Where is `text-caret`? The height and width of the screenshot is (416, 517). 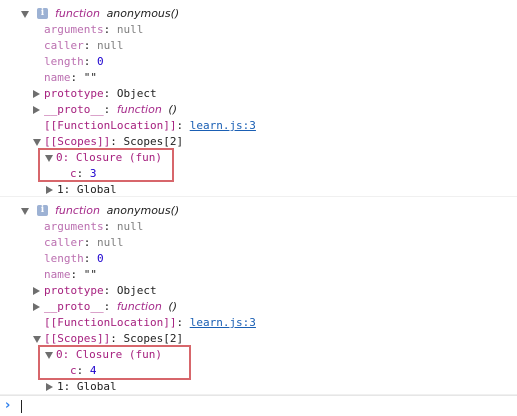
text-caret is located at coordinates (21, 406).